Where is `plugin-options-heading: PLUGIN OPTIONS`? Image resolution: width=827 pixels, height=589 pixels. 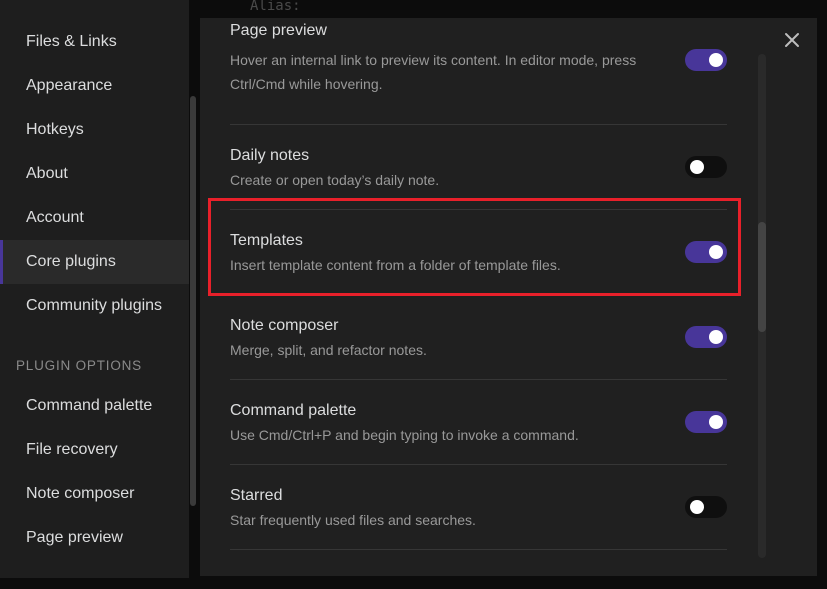
plugin-options-heading: PLUGIN OPTIONS is located at coordinates (79, 365).